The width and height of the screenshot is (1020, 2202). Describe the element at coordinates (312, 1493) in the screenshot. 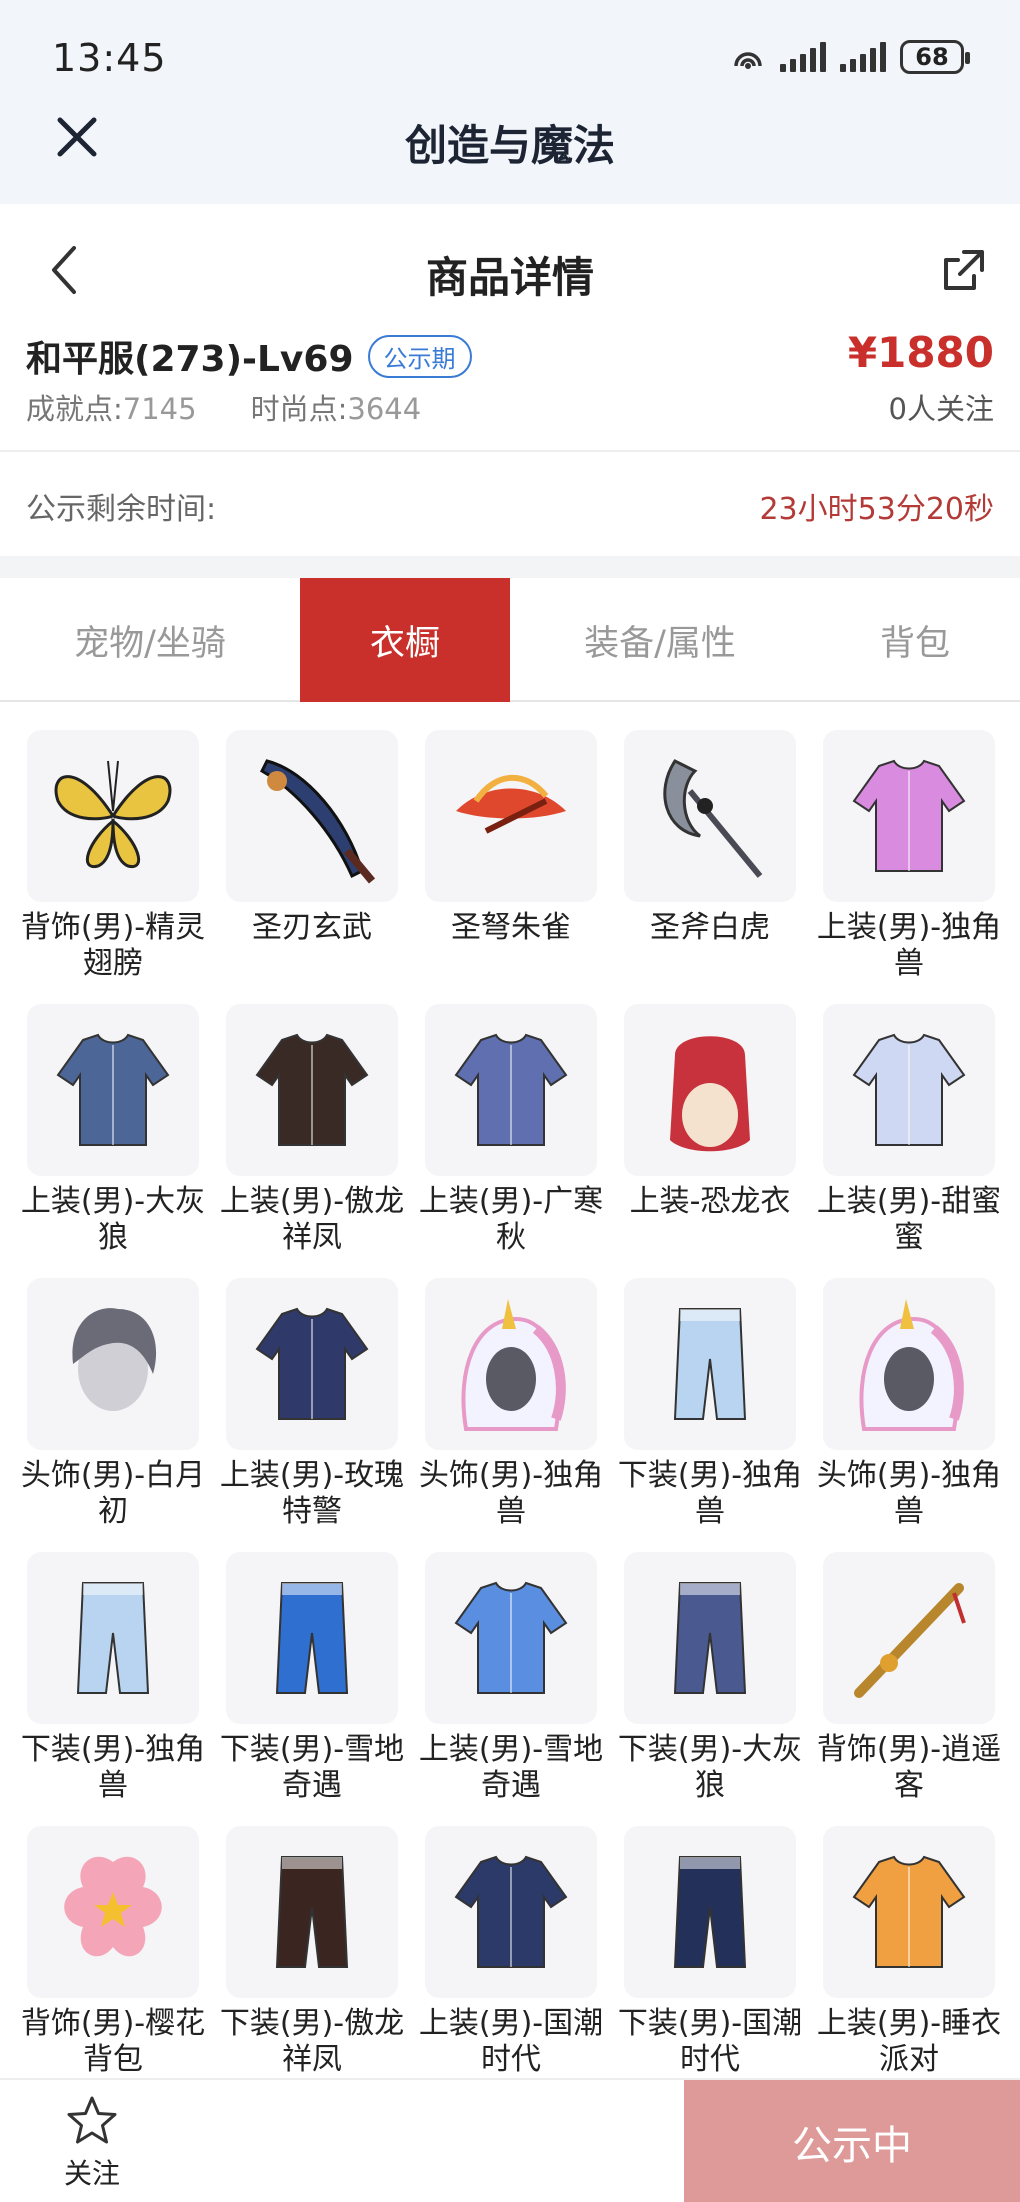

I see `item-label: 上装(男)-玫瑰特警` at that location.